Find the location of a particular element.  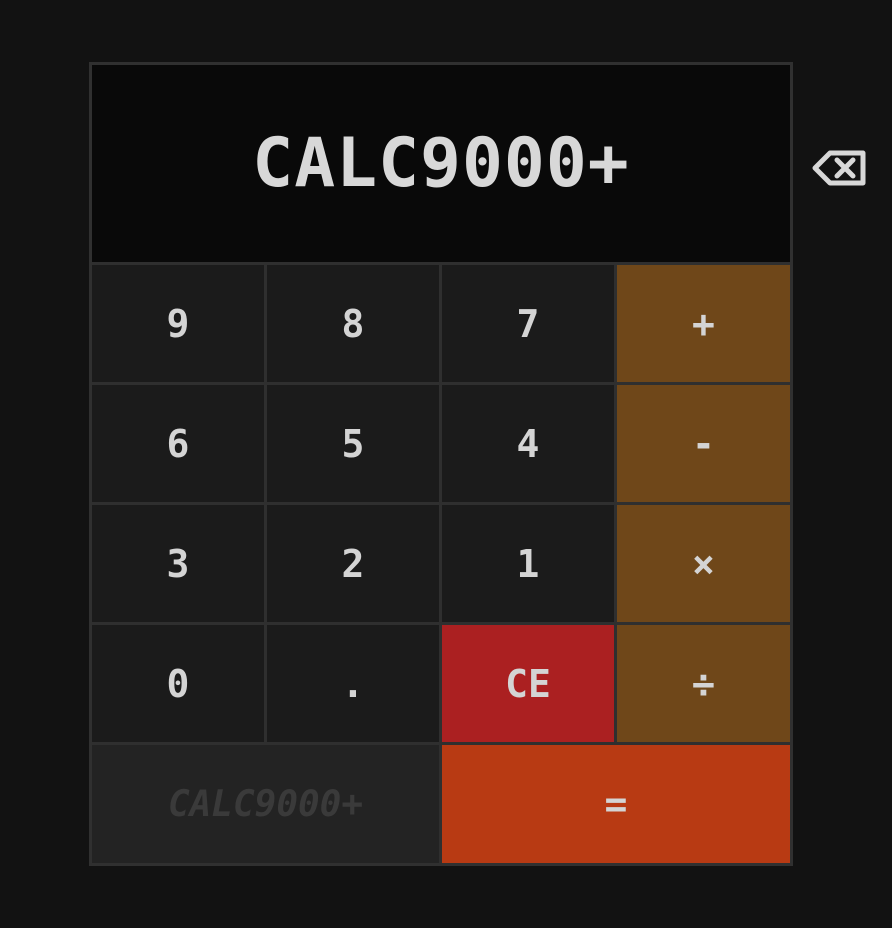

key-5: 5 is located at coordinates (353, 443).